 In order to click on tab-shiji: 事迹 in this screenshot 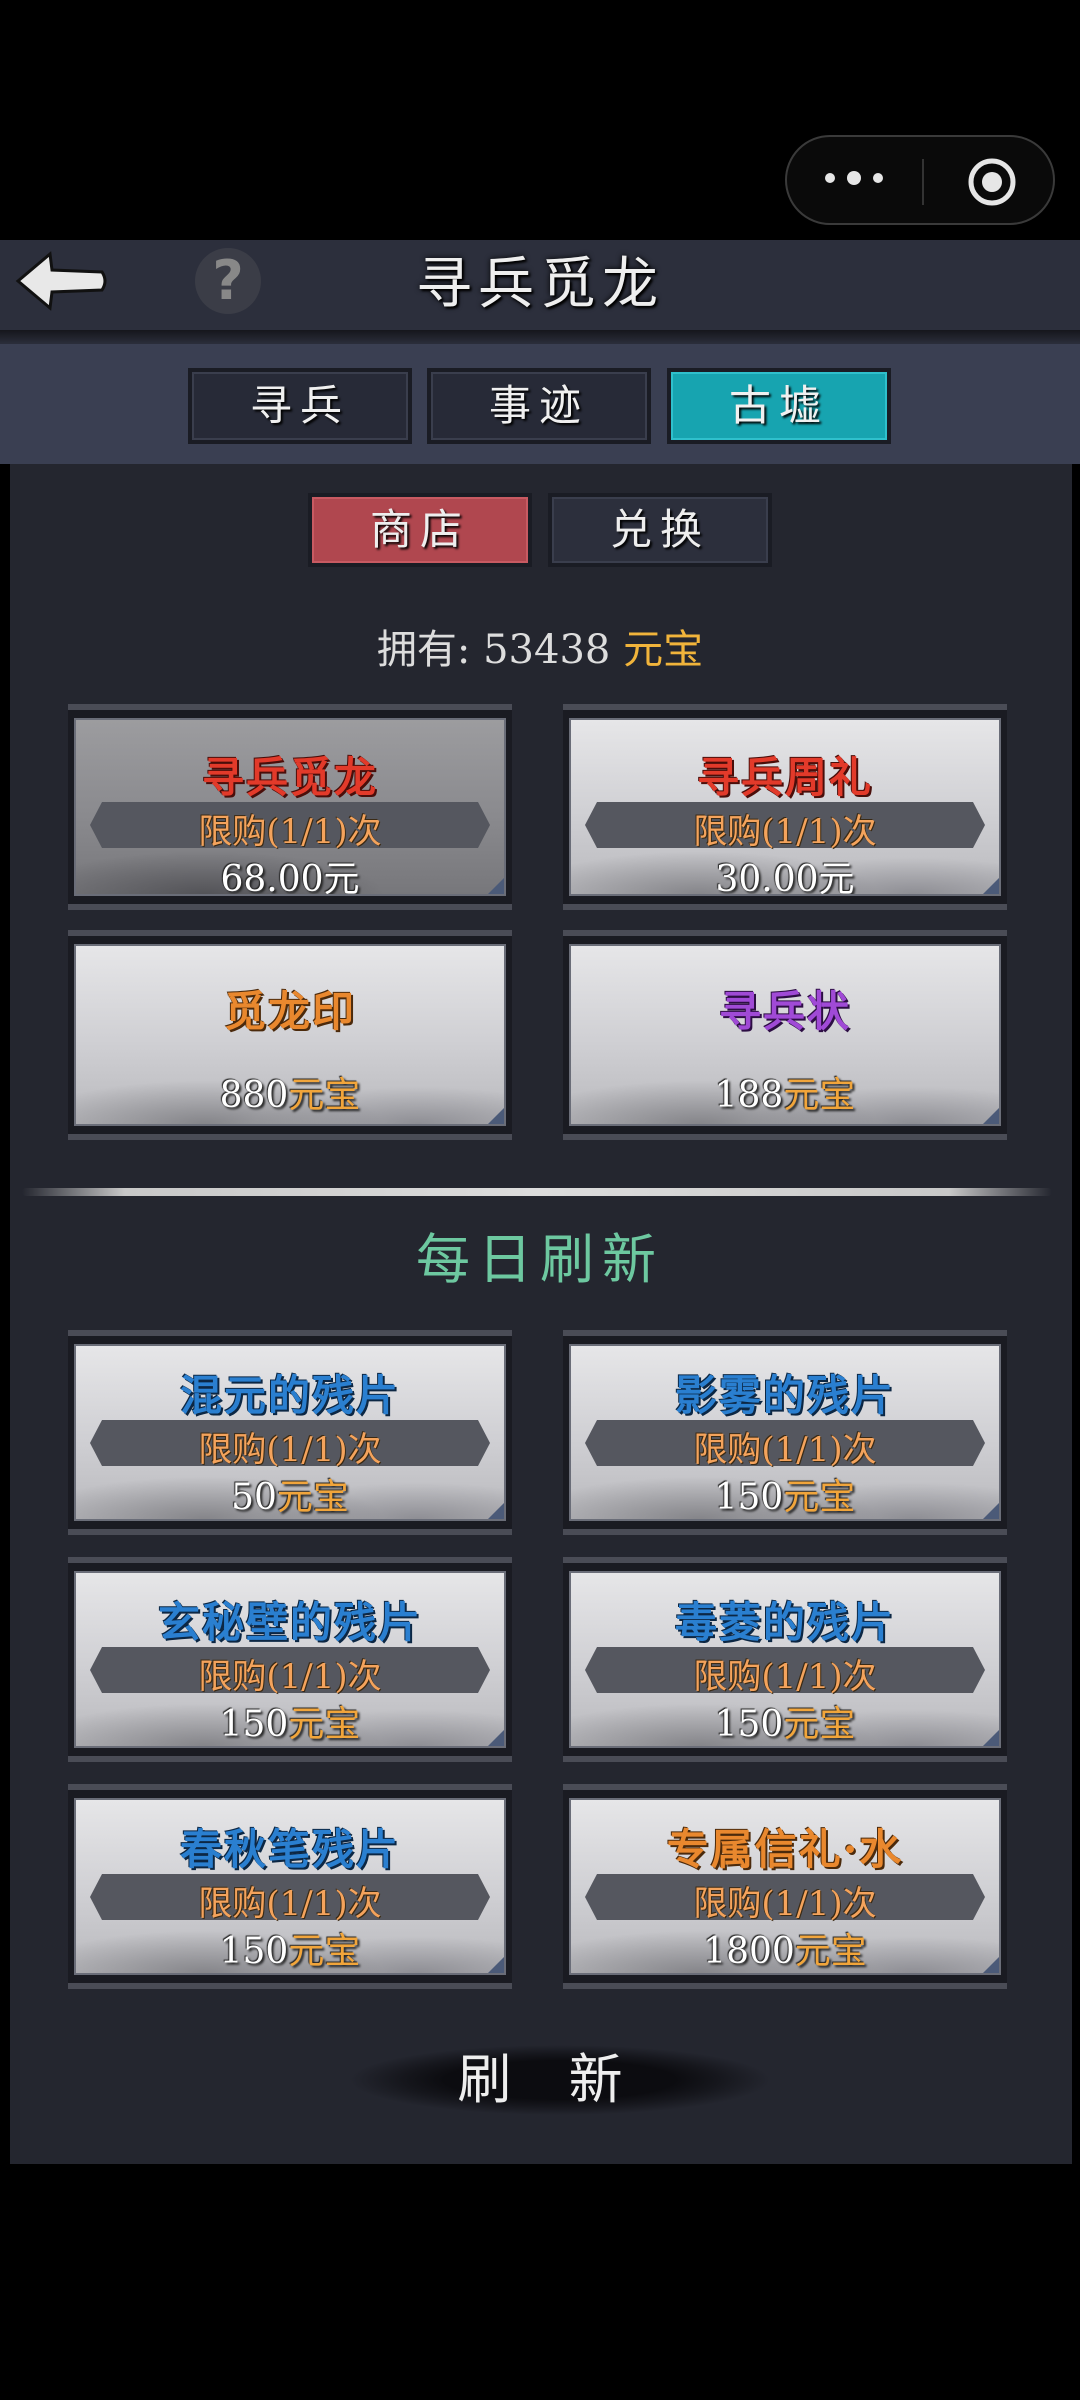, I will do `click(539, 406)`.